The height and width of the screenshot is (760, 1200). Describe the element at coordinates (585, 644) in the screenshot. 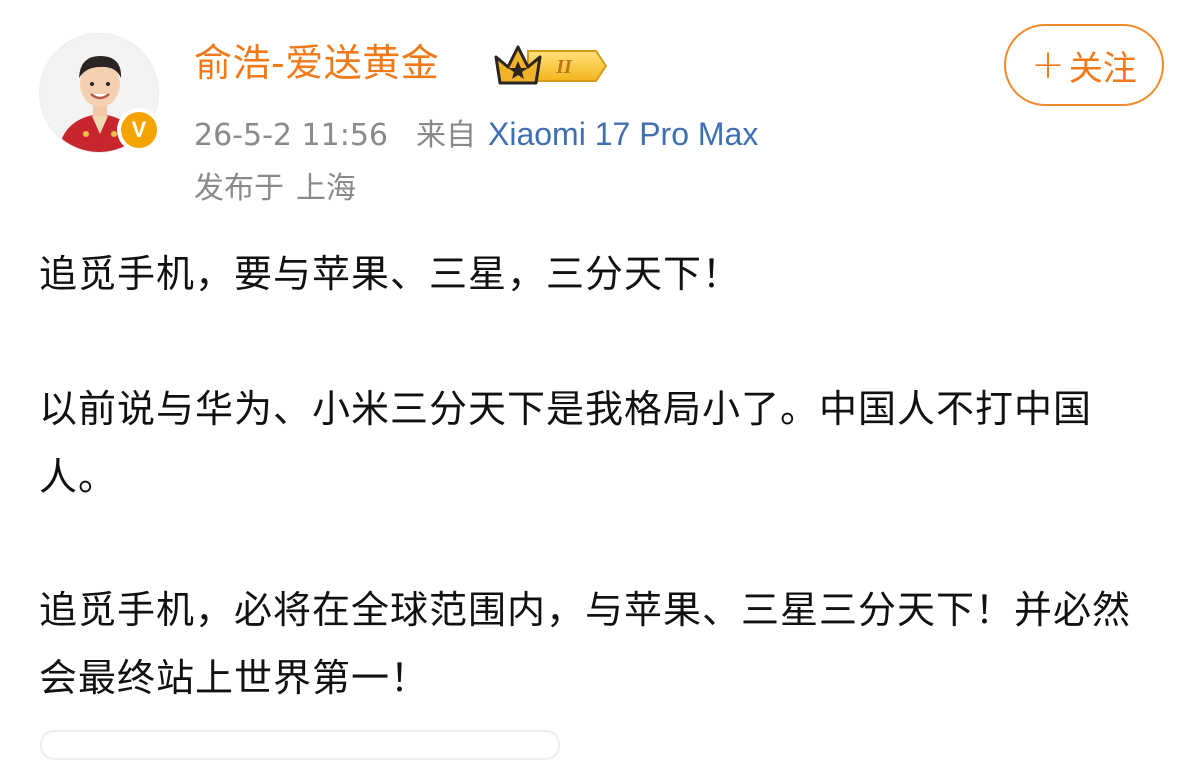

I see `post-paragraph-3: 追觅手机，必将在全球范围内，与苹果、三星三分天下！并必然会最终站上世界第一！` at that location.